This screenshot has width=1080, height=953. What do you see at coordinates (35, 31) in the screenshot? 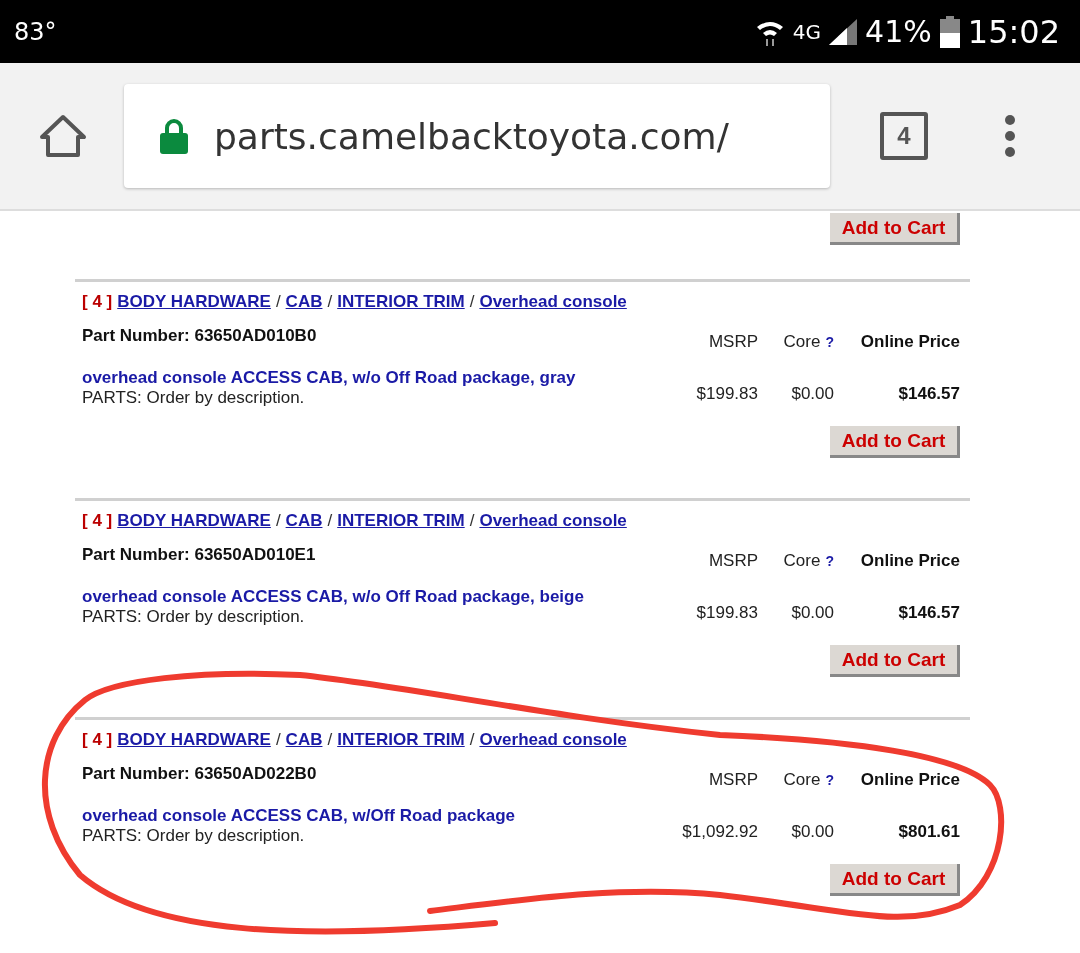
I see `temperature: 83°` at bounding box center [35, 31].